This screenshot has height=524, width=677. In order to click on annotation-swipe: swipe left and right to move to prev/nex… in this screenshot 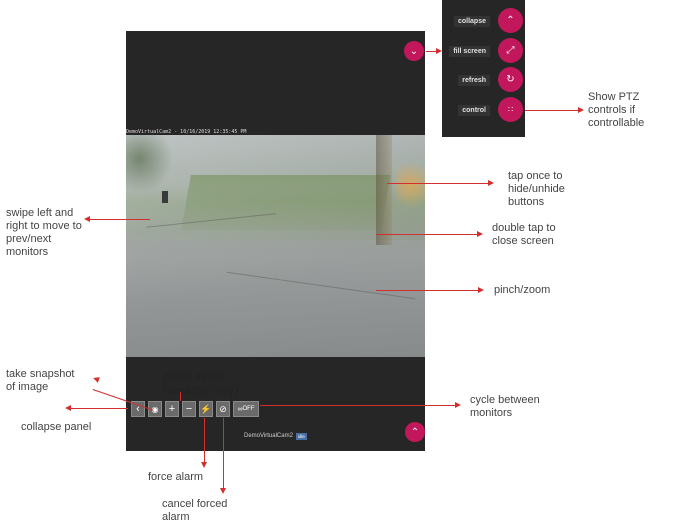, I will do `click(44, 233)`.